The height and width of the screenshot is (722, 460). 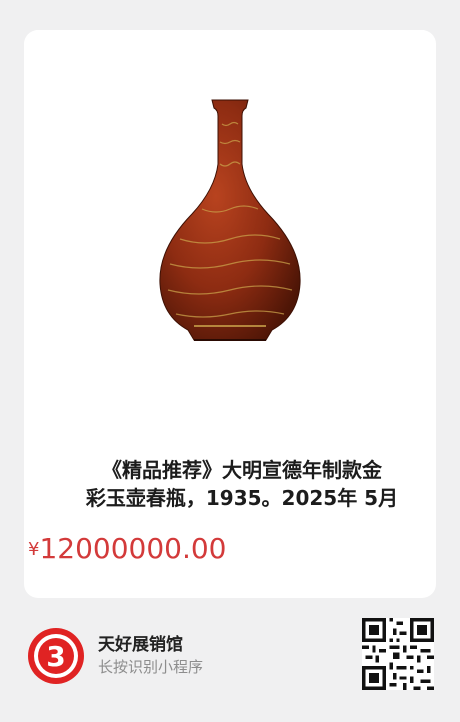 What do you see at coordinates (242, 484) in the screenshot?
I see `product-title: 《精品推荐》大明宣德年制款金 彩玉壶春瓶，1935。2025年 5月` at bounding box center [242, 484].